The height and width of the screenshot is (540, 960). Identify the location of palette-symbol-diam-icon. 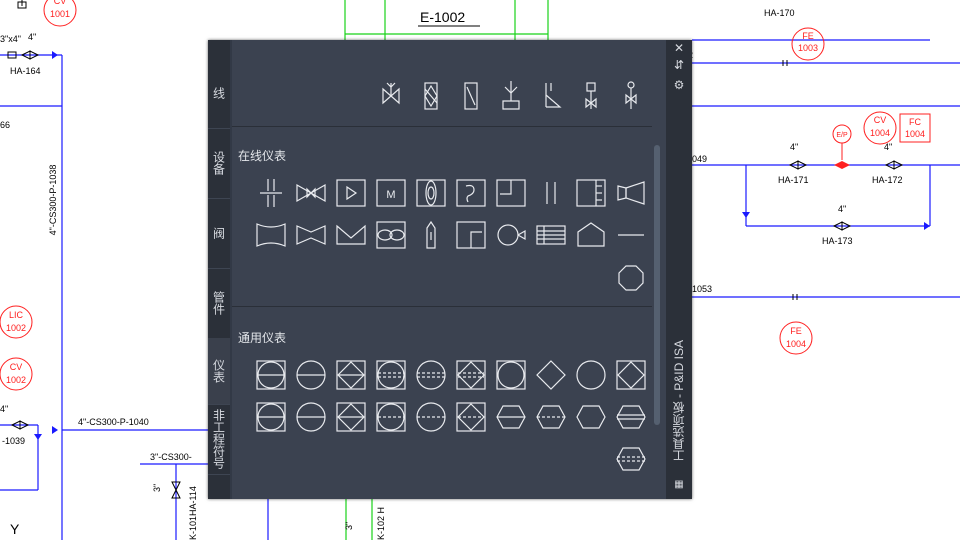
(551, 375).